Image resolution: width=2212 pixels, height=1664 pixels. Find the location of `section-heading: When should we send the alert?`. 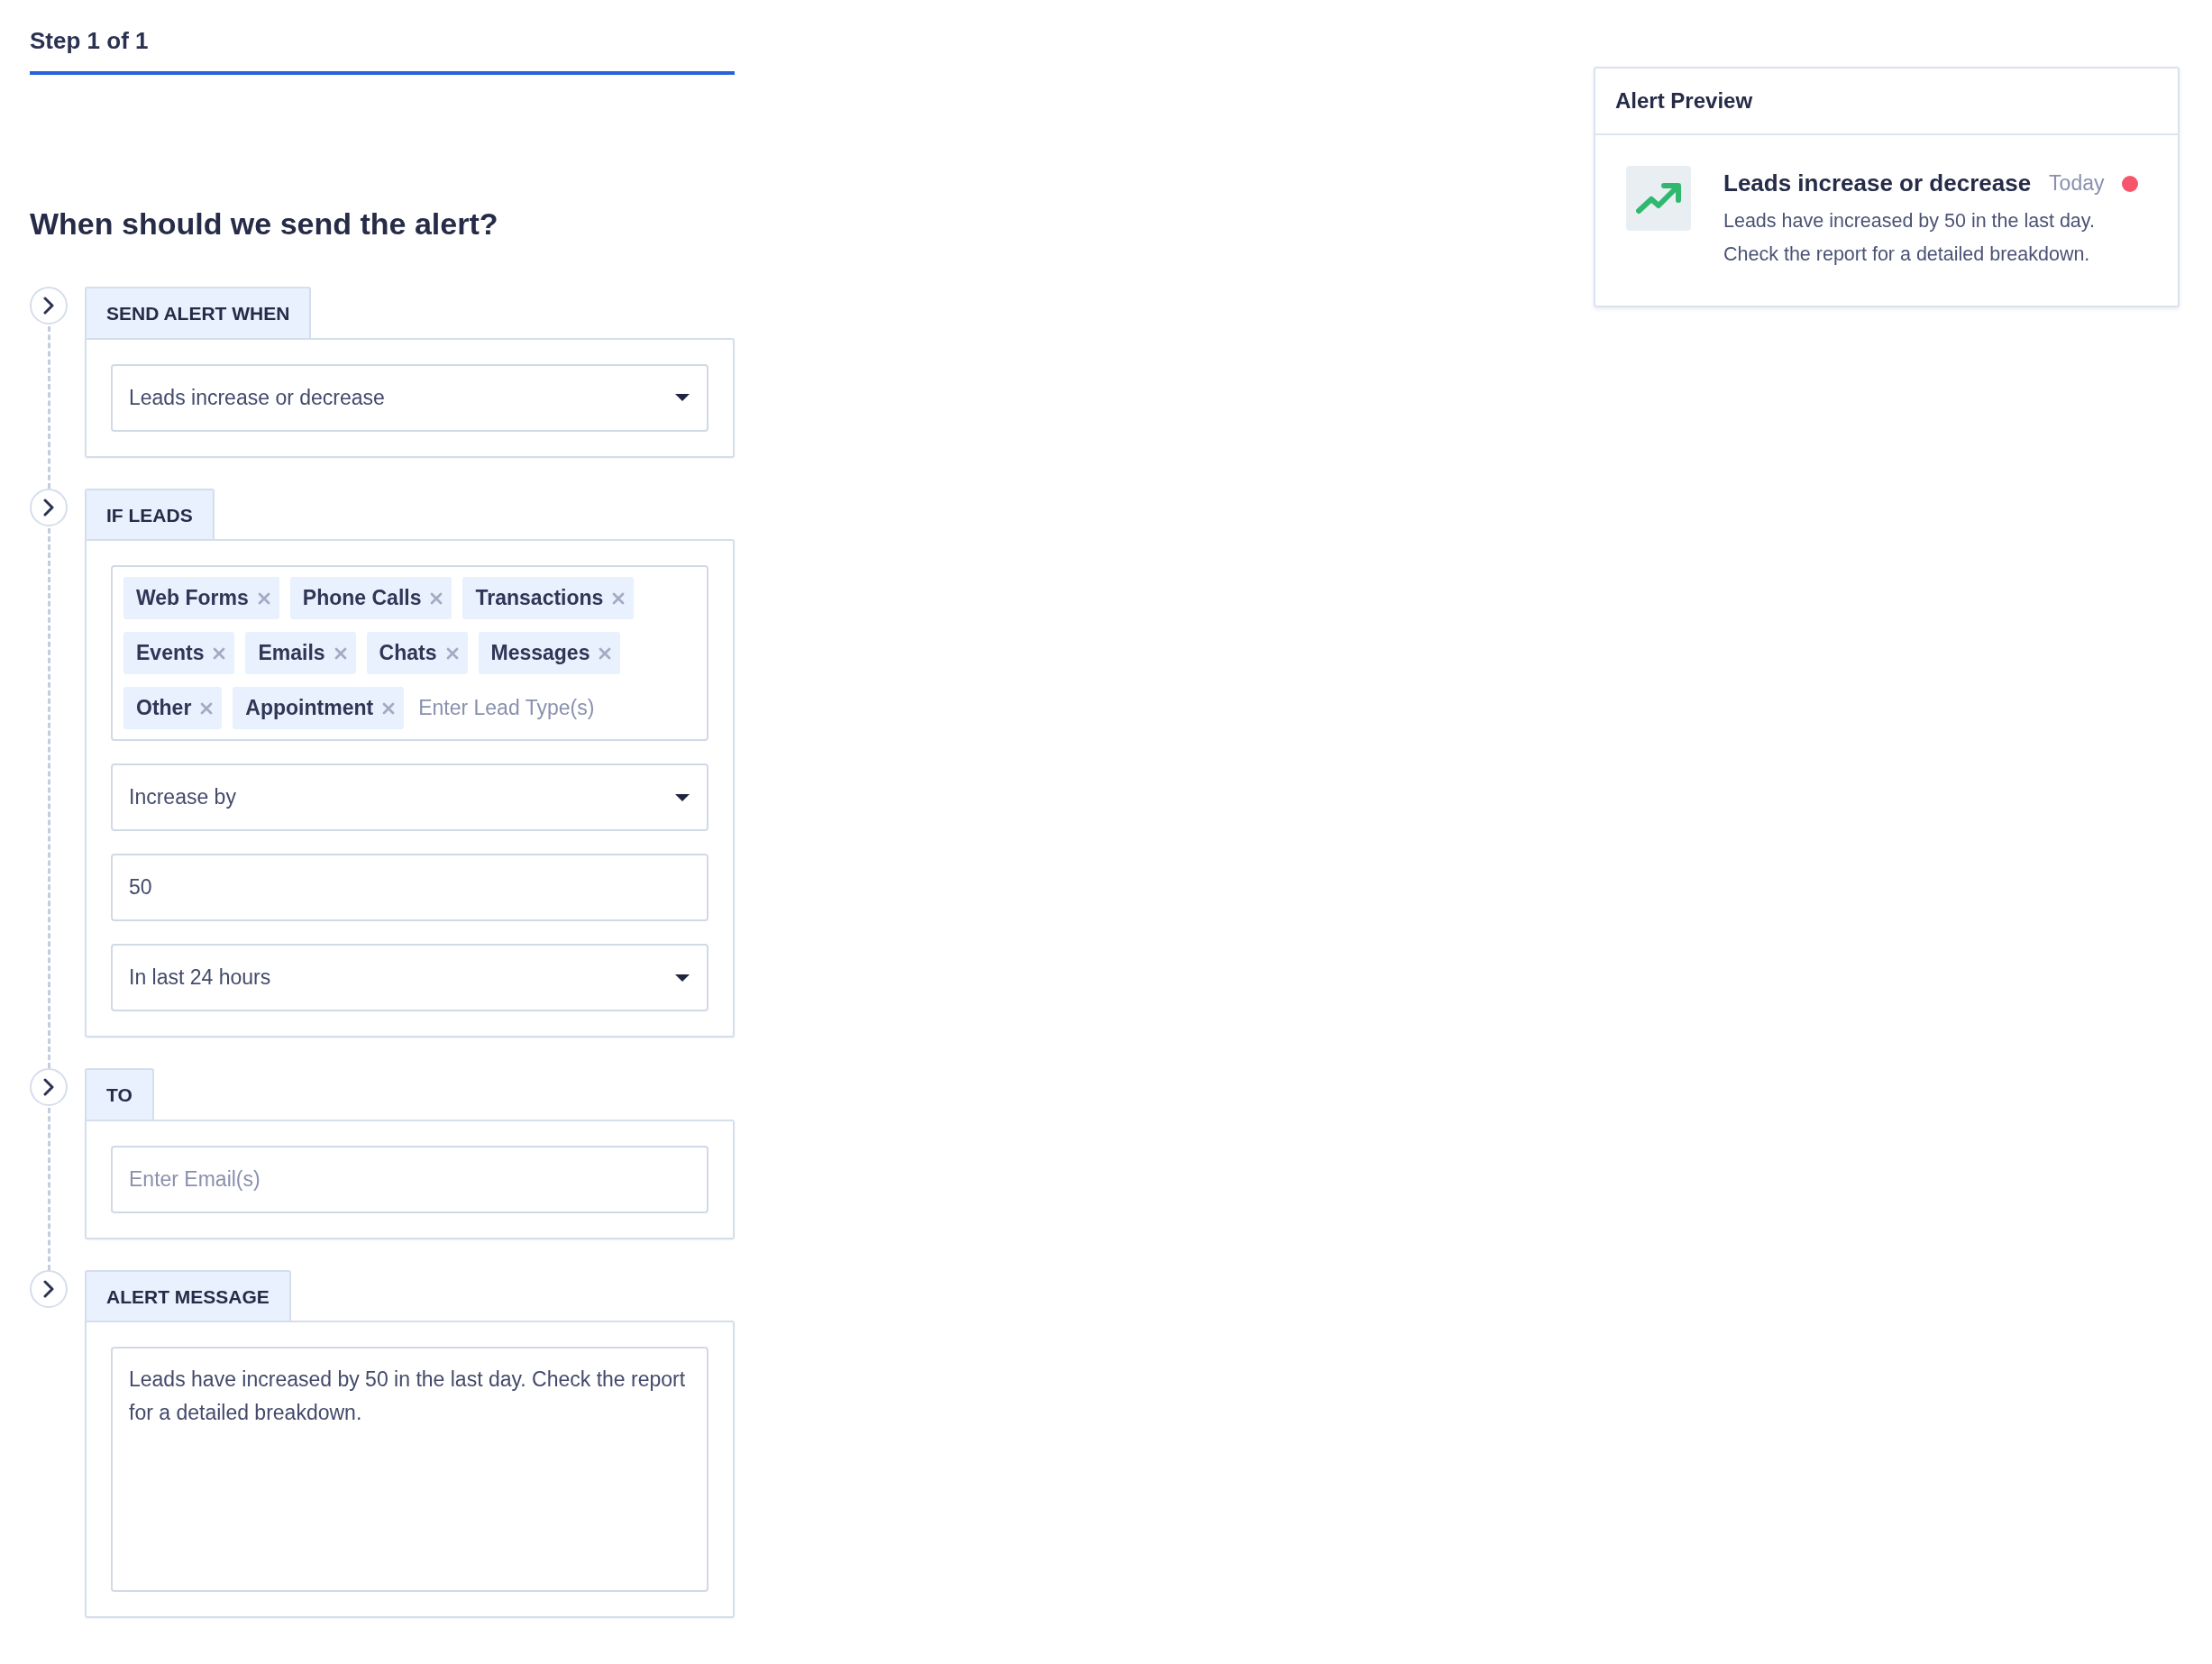

section-heading: When should we send the alert? is located at coordinates (264, 224).